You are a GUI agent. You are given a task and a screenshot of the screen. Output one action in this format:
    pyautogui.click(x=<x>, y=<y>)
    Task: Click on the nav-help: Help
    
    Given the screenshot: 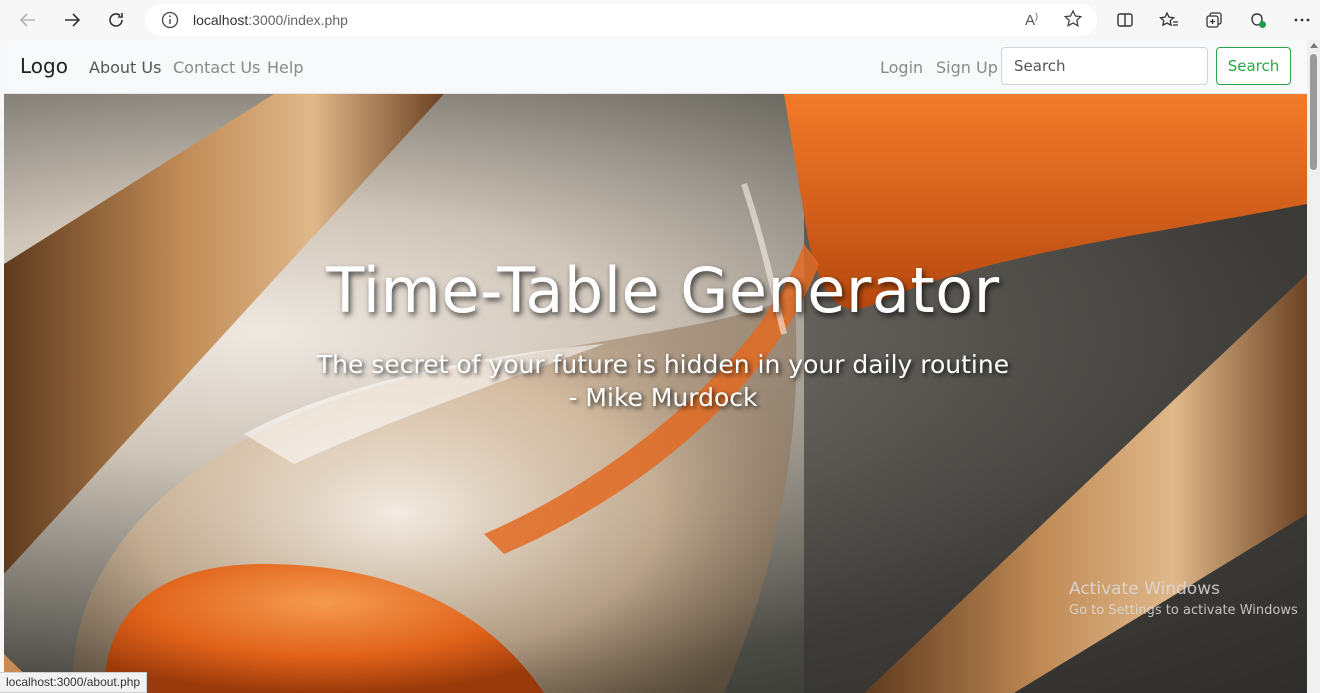 What is the action you would take?
    pyautogui.click(x=285, y=67)
    